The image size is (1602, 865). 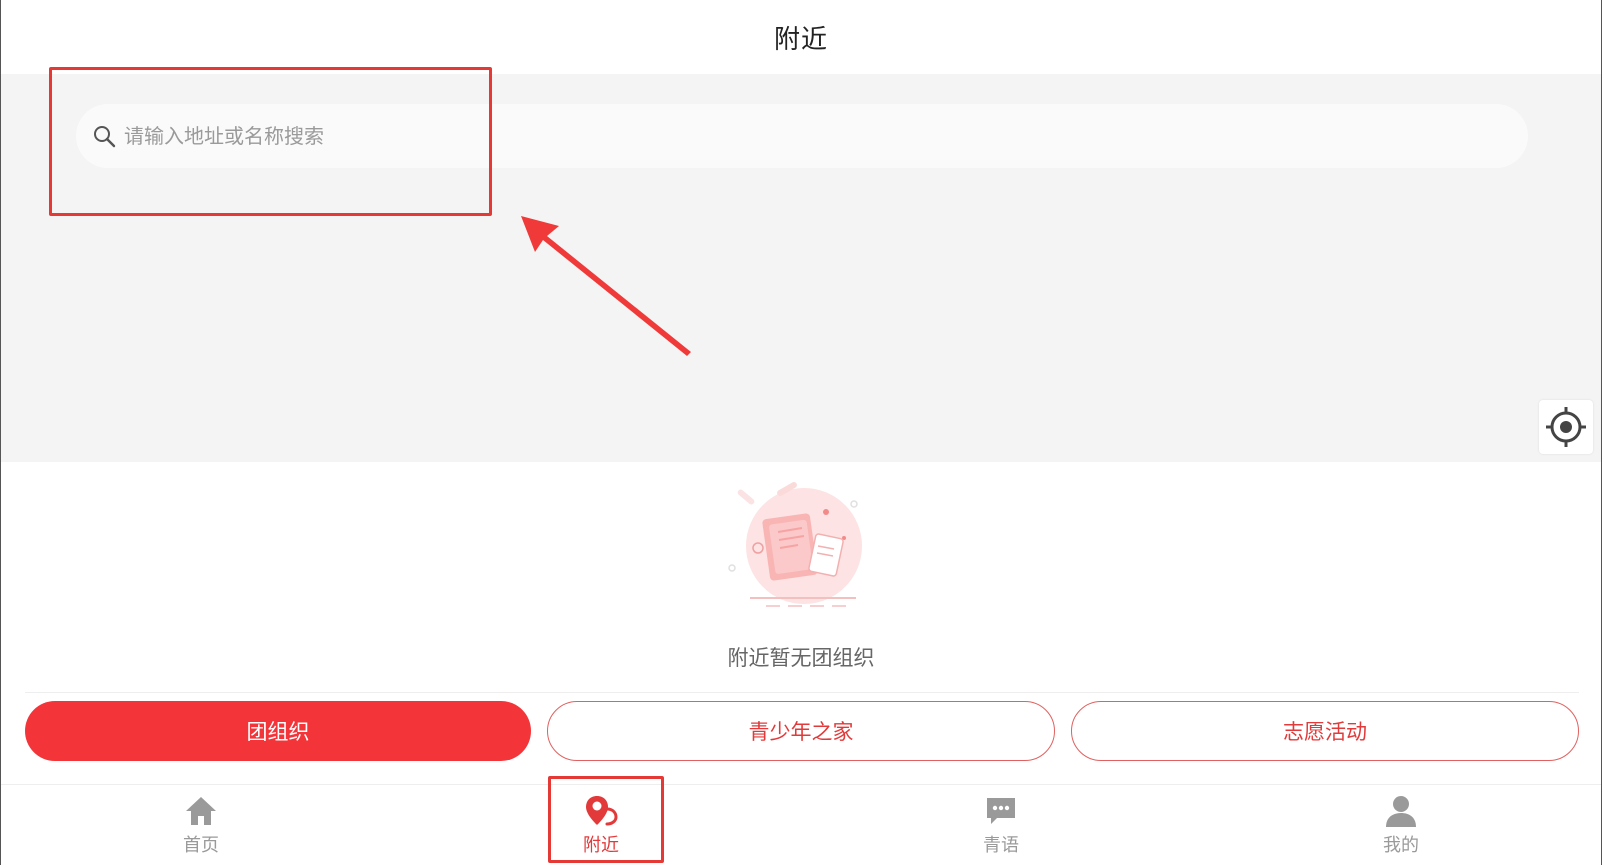 What do you see at coordinates (1001, 825) in the screenshot?
I see `nav-item-messages: 青语` at bounding box center [1001, 825].